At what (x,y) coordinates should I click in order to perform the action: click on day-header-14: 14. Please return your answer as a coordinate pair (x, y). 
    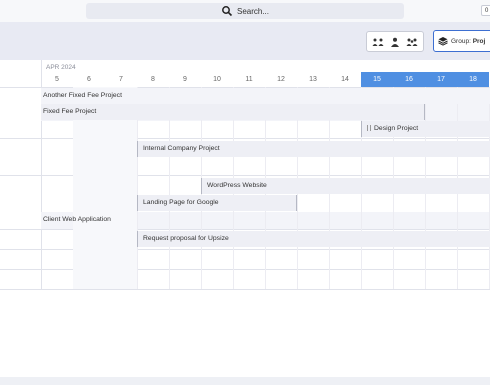
    Looking at the image, I should click on (345, 79).